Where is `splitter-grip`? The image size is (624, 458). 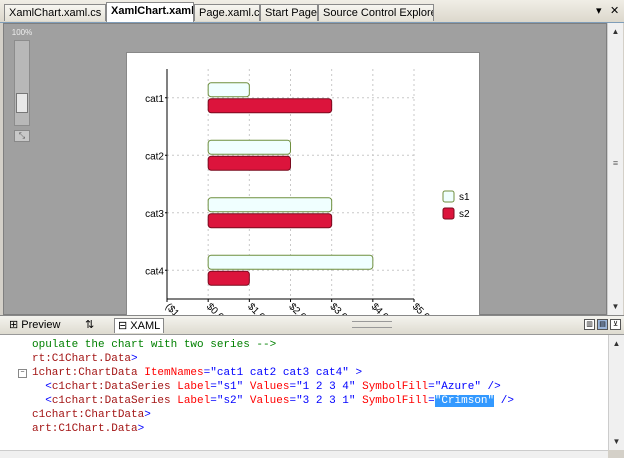
splitter-grip is located at coordinates (372, 324).